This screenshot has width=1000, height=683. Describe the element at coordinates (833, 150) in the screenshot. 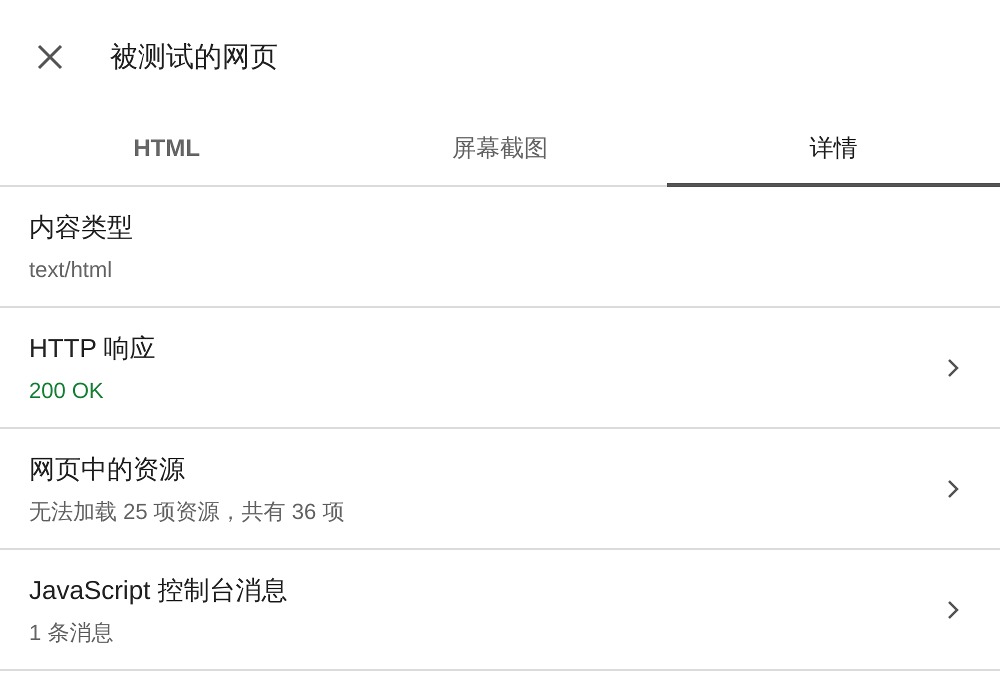

I see `tab: 详情` at that location.